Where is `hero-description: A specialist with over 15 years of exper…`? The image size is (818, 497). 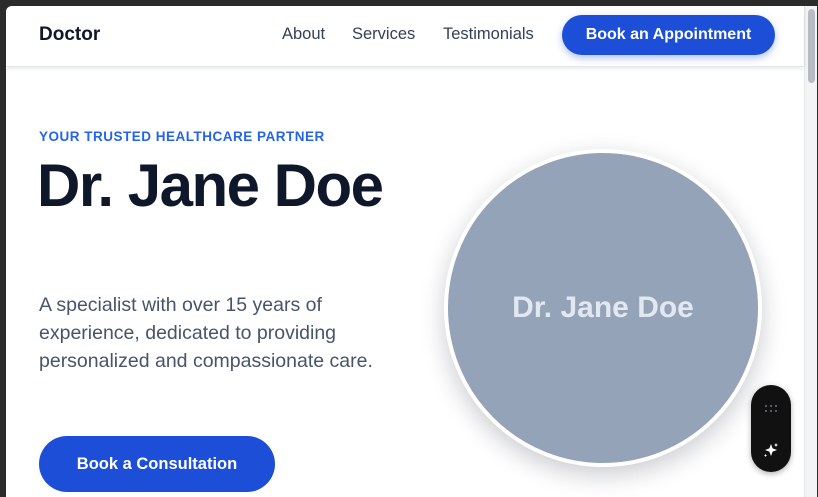 hero-description: A specialist with over 15 years of exper… is located at coordinates (206, 333).